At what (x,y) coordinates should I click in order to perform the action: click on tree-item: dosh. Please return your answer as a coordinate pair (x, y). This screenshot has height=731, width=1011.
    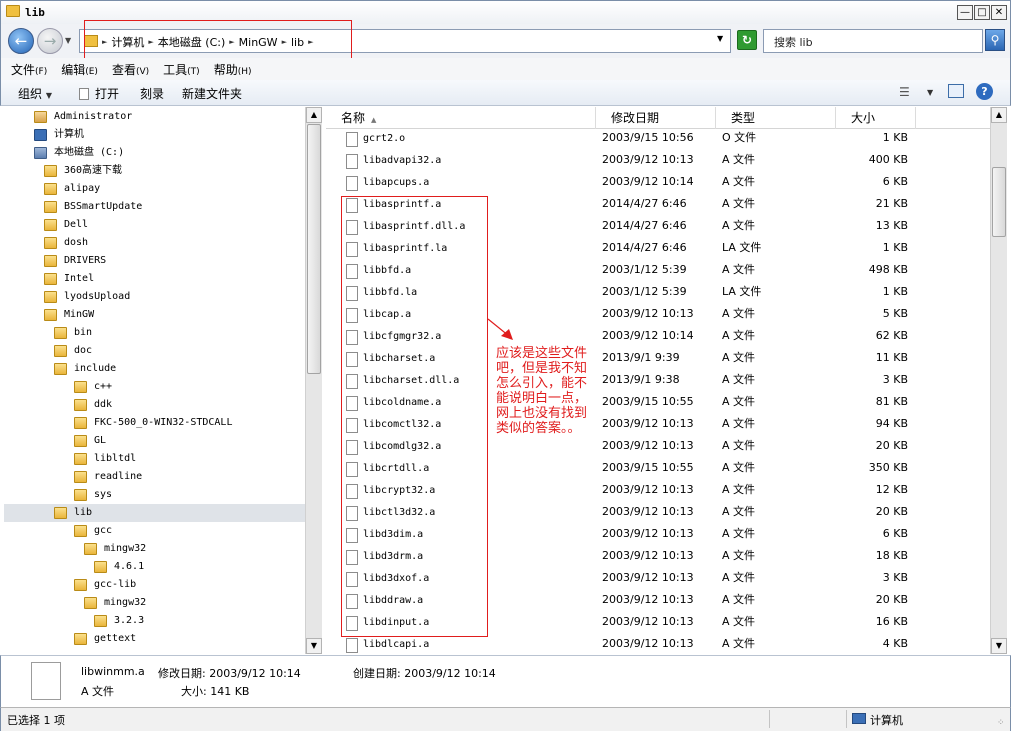
    Looking at the image, I should click on (155, 243).